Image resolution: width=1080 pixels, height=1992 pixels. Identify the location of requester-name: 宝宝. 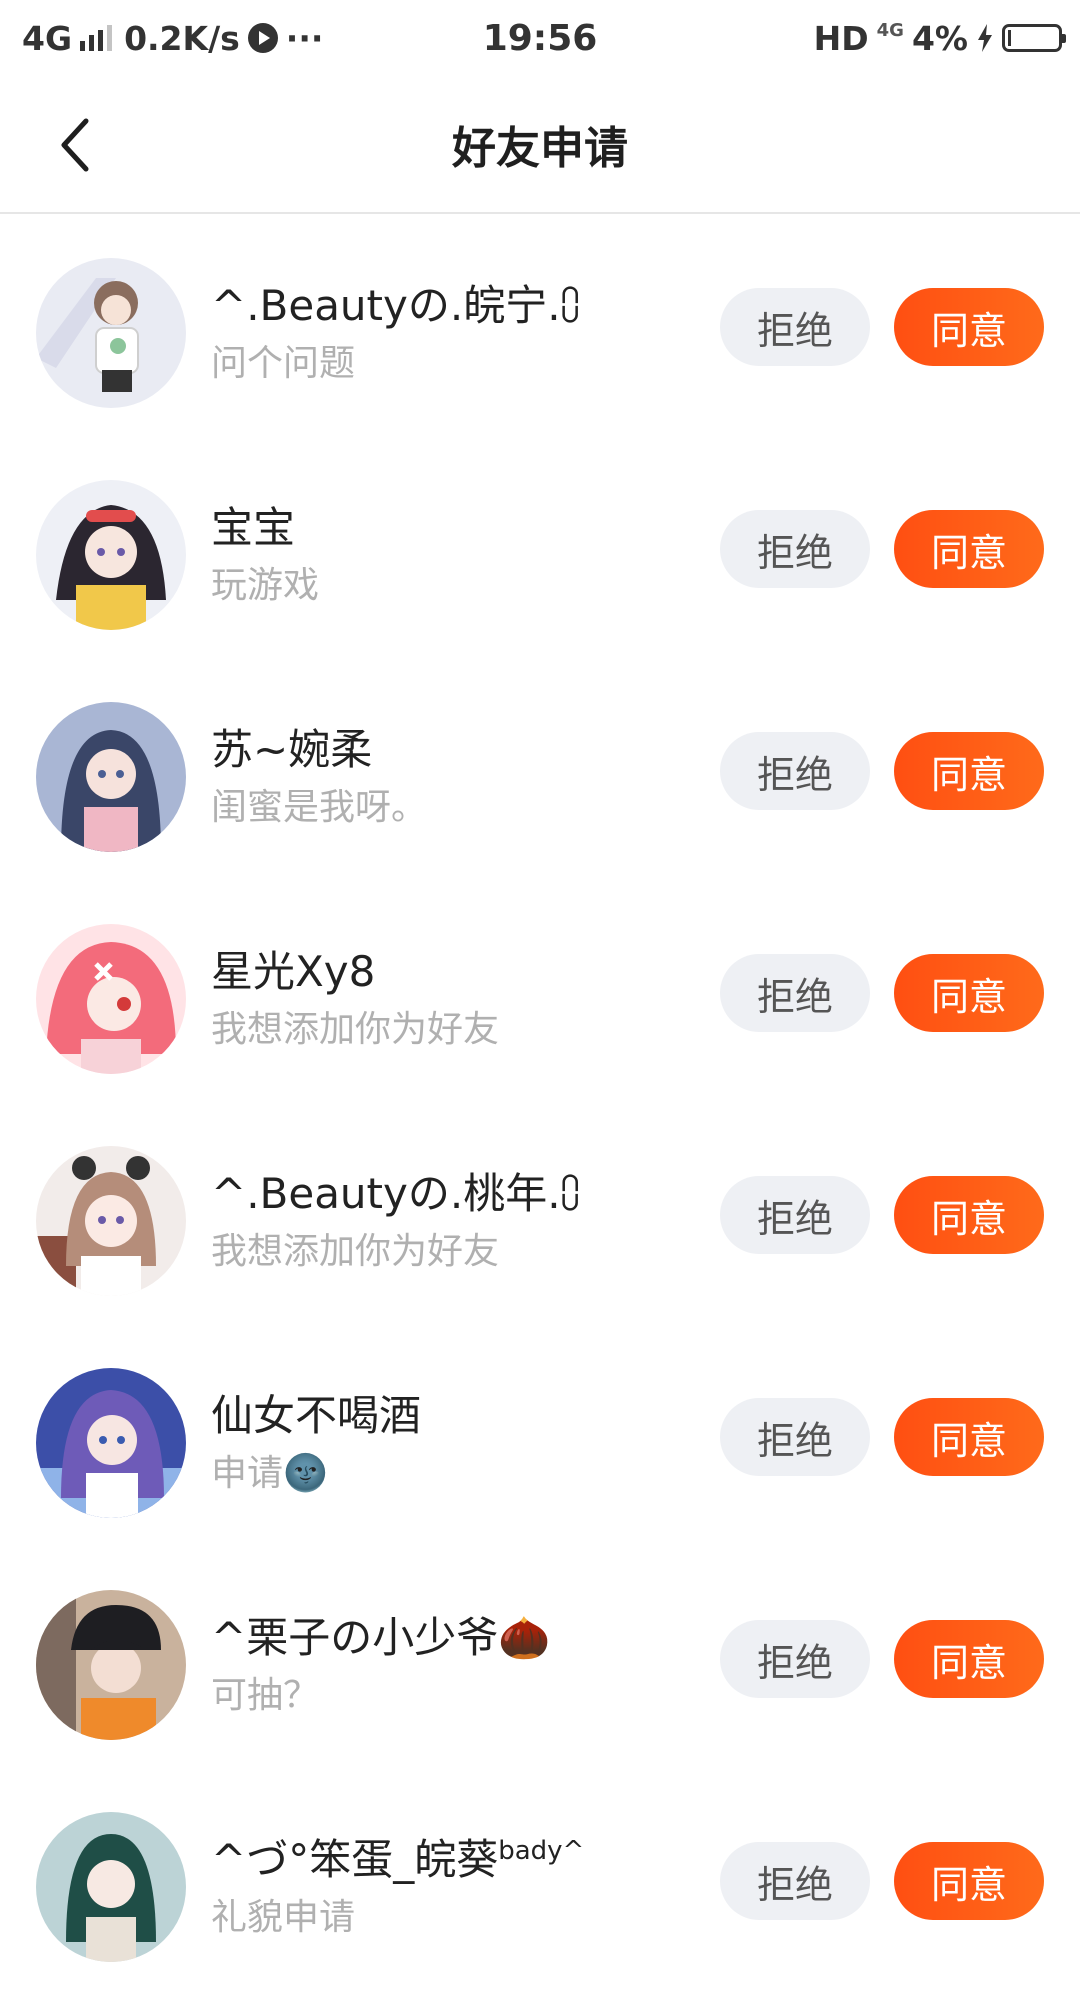
(253, 527).